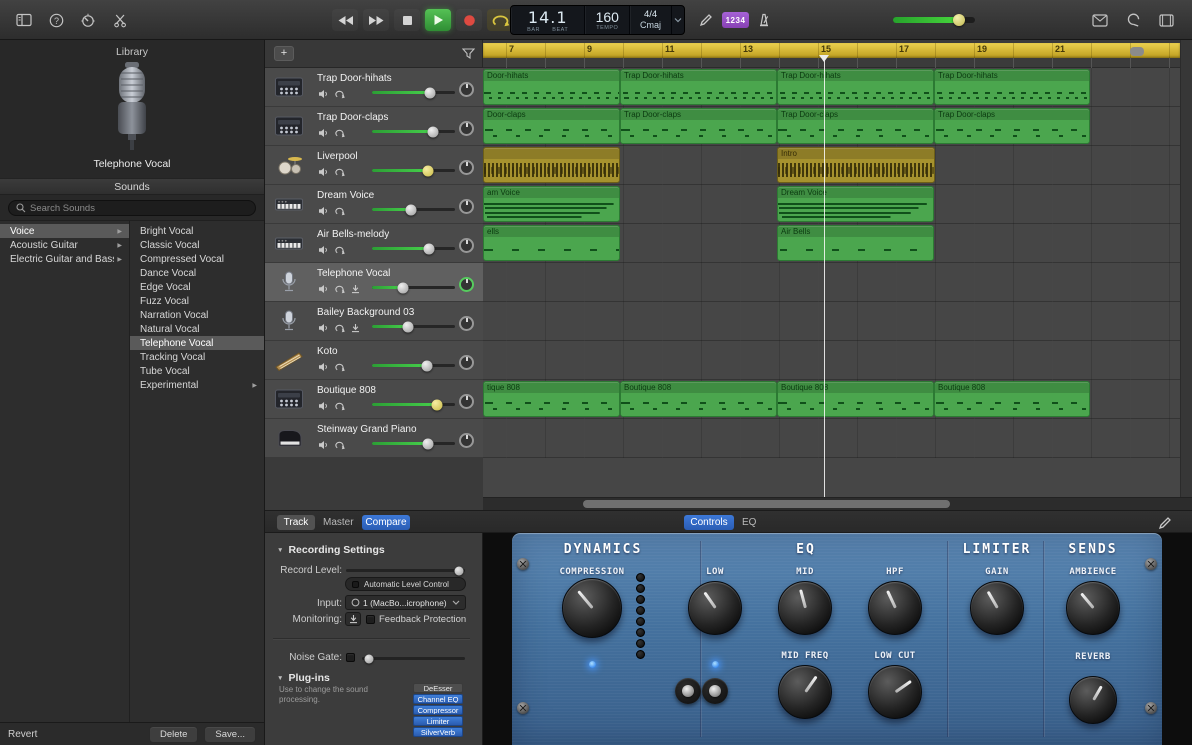 The image size is (1192, 745). Describe the element at coordinates (296, 522) in the screenshot. I see `tab-track: Track` at that location.